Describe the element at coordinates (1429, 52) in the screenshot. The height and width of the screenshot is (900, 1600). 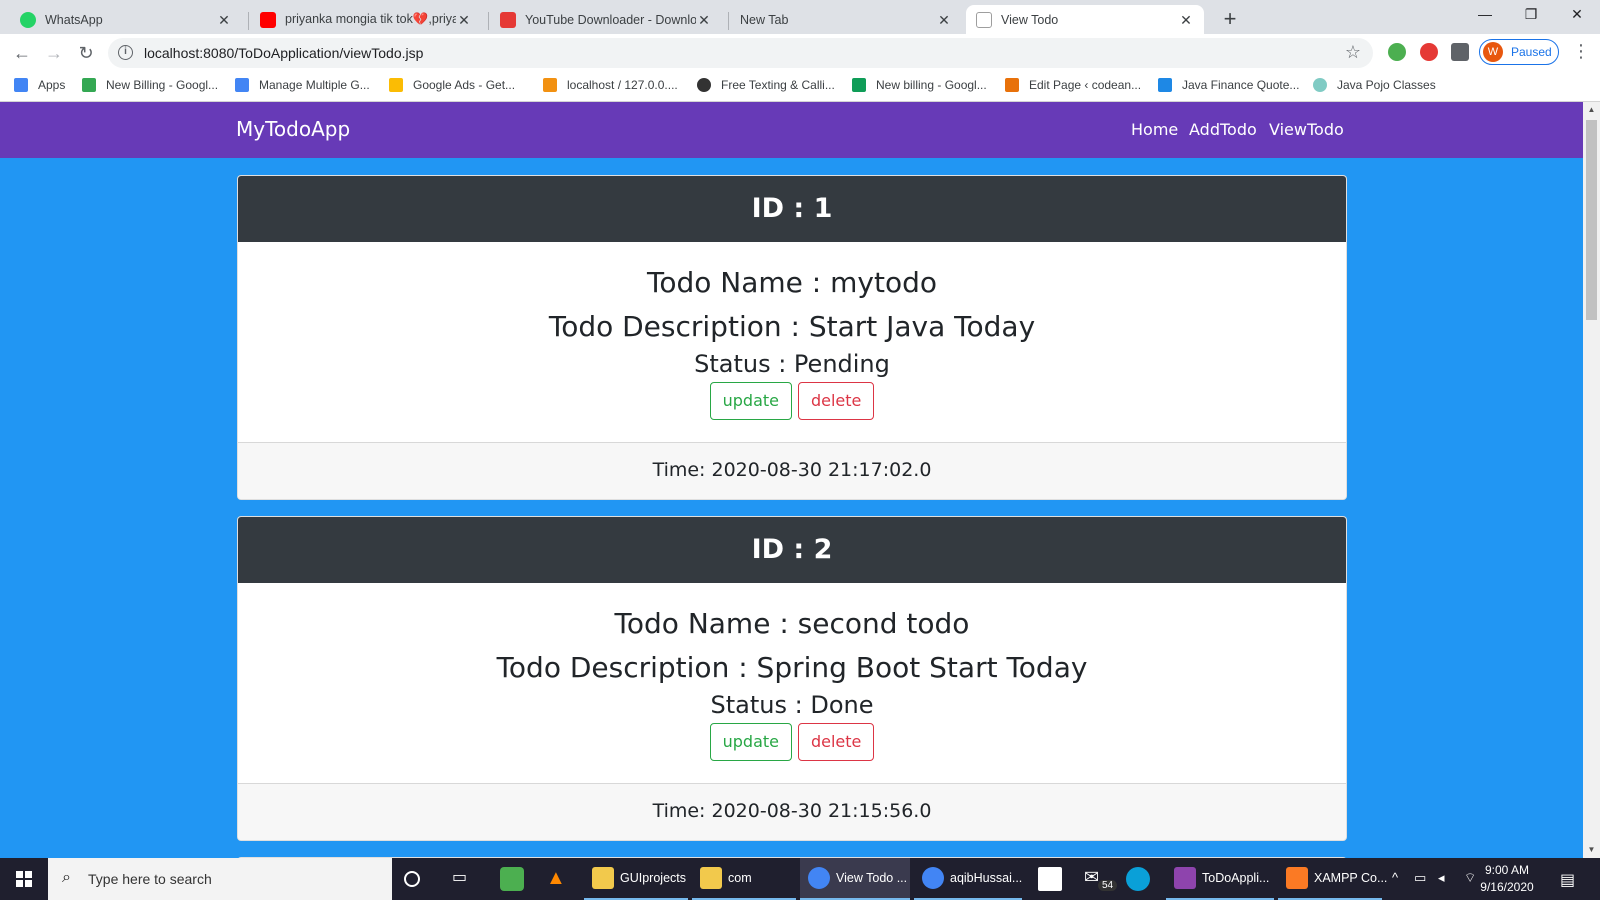
I see `adblock-icon` at that location.